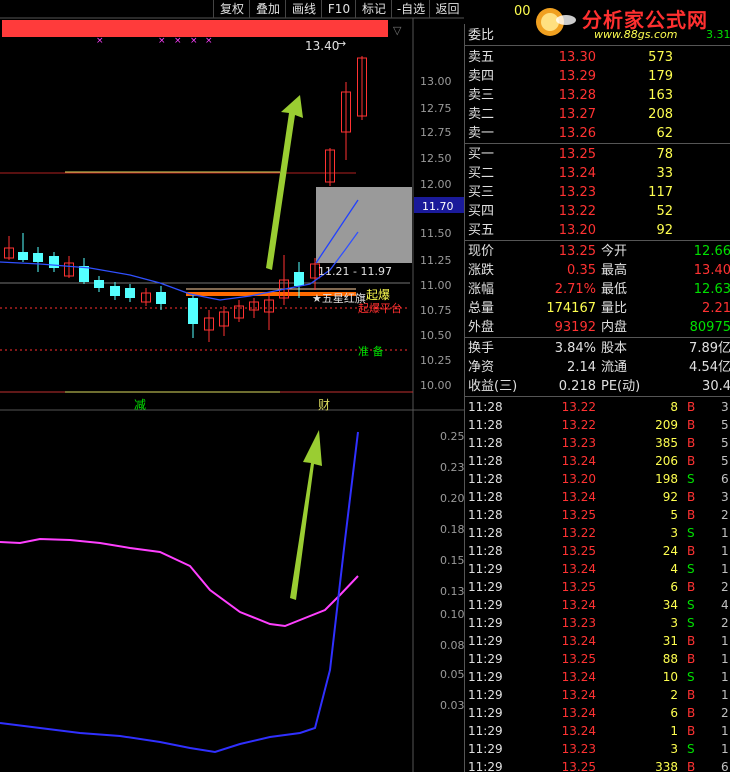 Image resolution: width=730 pixels, height=772 pixels. I want to click on stat-value: 2.21, so click(716, 308).